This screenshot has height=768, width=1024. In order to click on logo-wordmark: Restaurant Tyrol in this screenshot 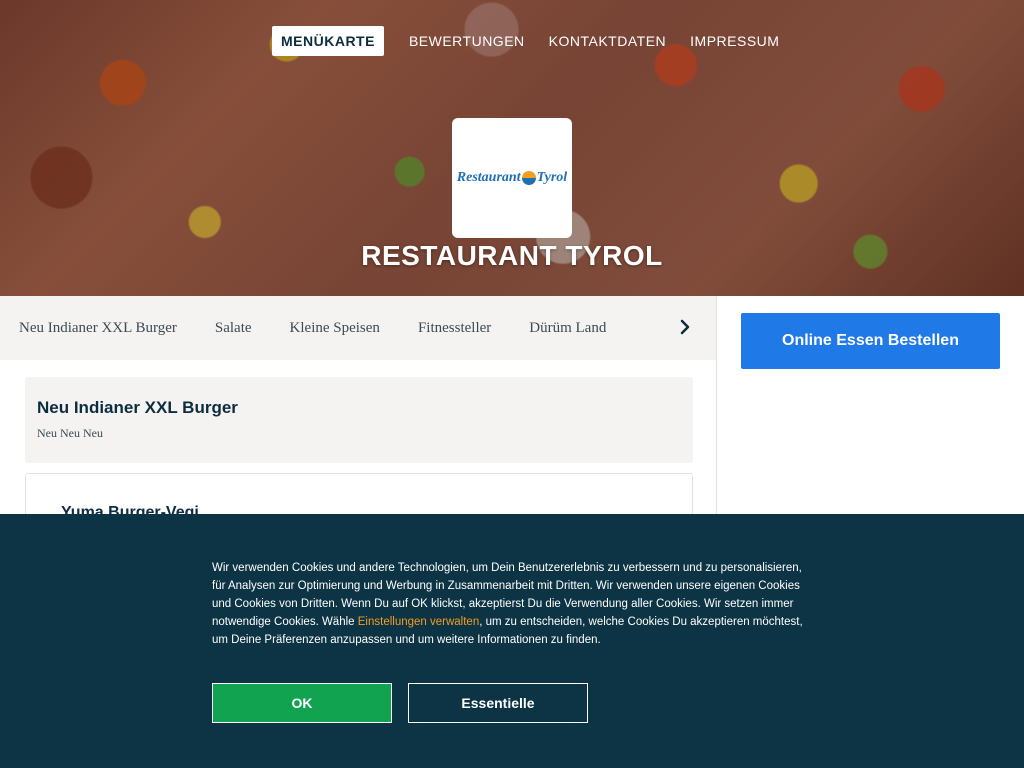, I will do `click(512, 178)`.